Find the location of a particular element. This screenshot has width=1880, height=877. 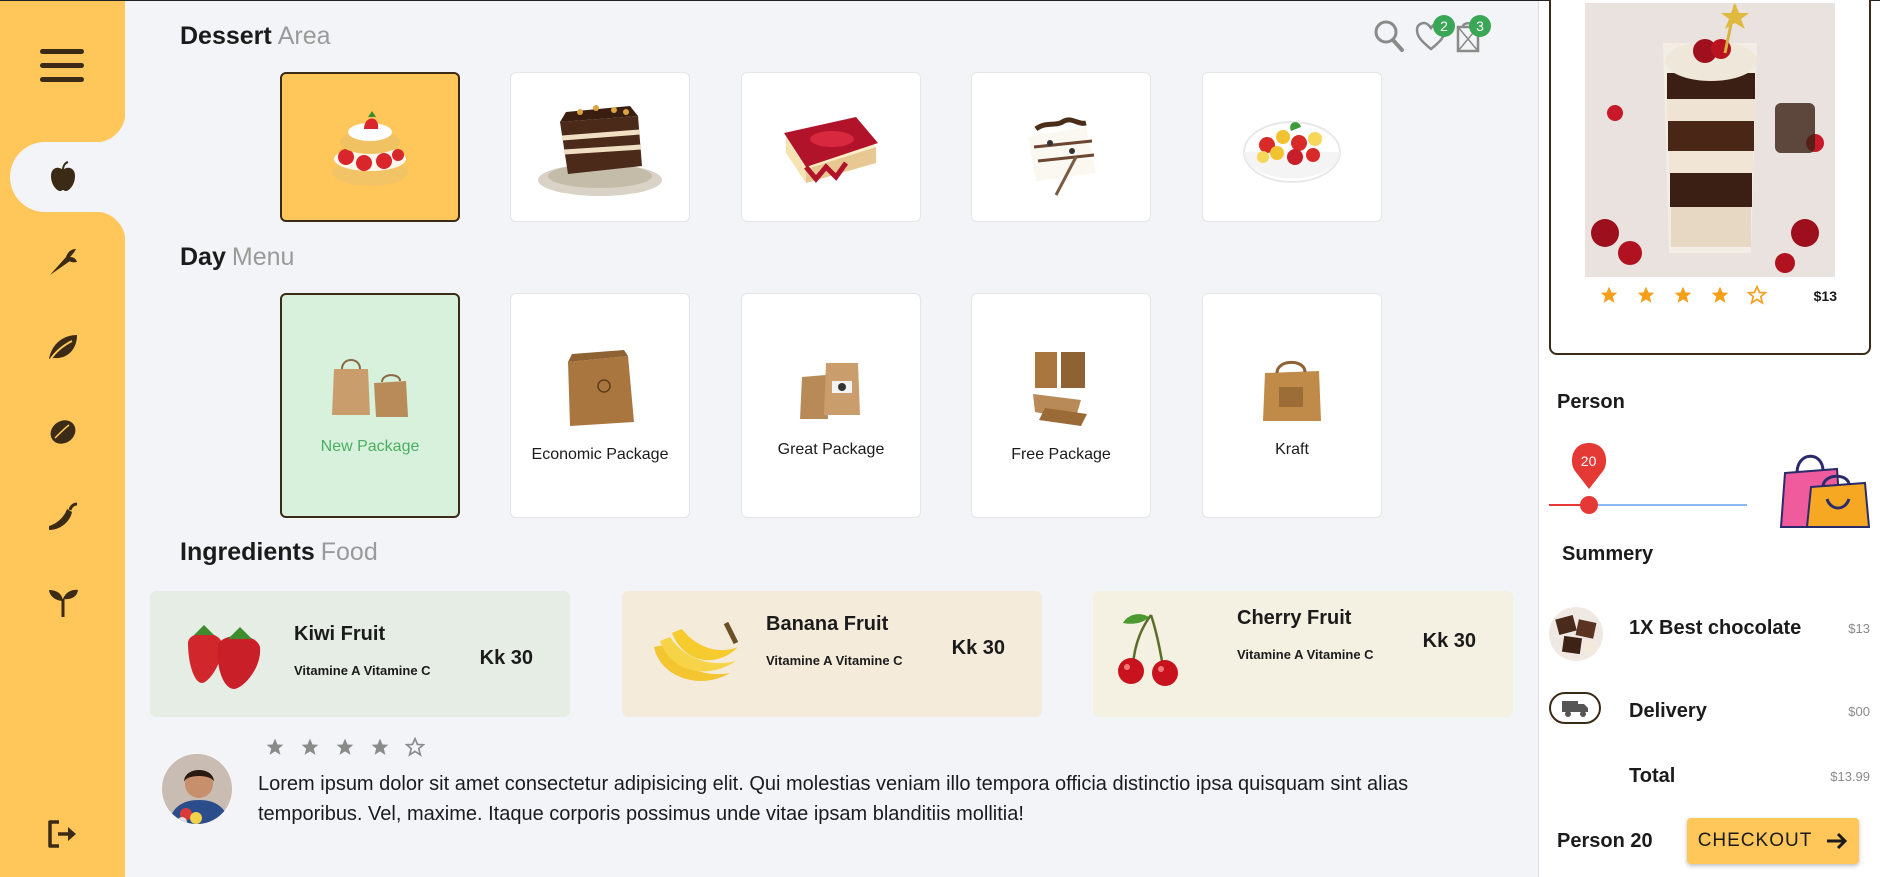

dessert-card-layer-cake is located at coordinates (600, 147).